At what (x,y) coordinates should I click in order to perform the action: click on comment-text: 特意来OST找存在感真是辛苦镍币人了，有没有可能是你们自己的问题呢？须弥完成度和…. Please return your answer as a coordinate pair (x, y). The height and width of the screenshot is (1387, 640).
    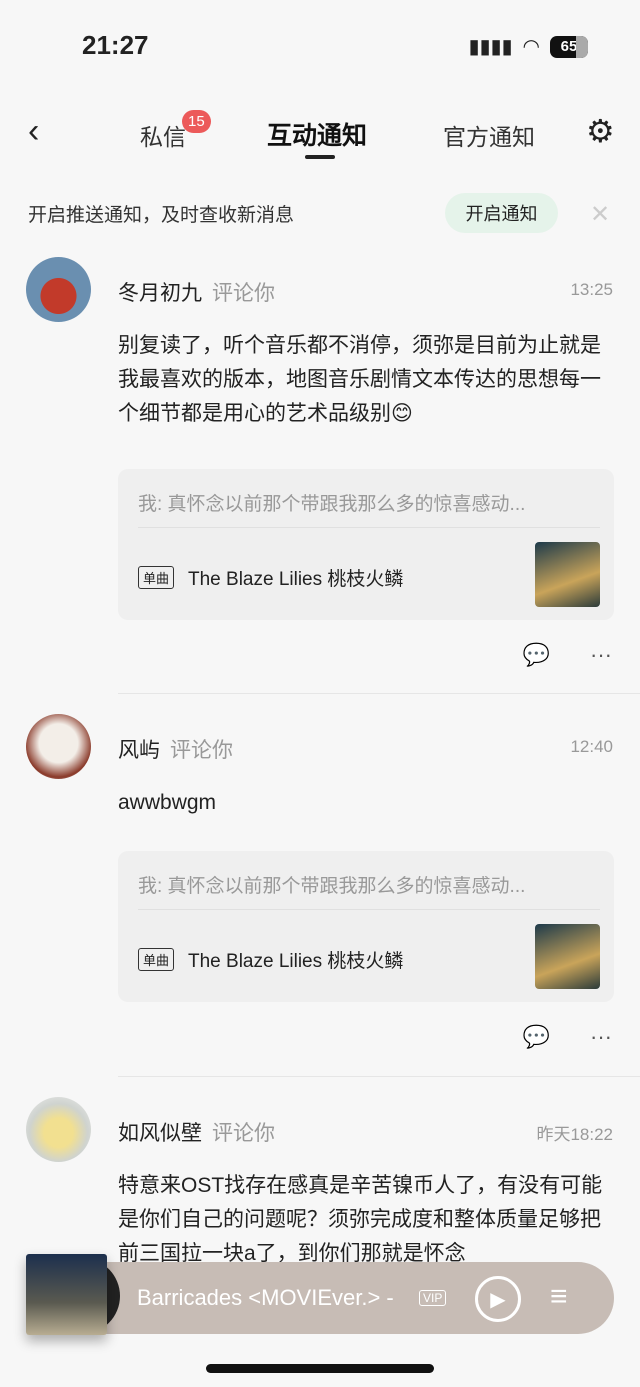
    Looking at the image, I should click on (360, 1219).